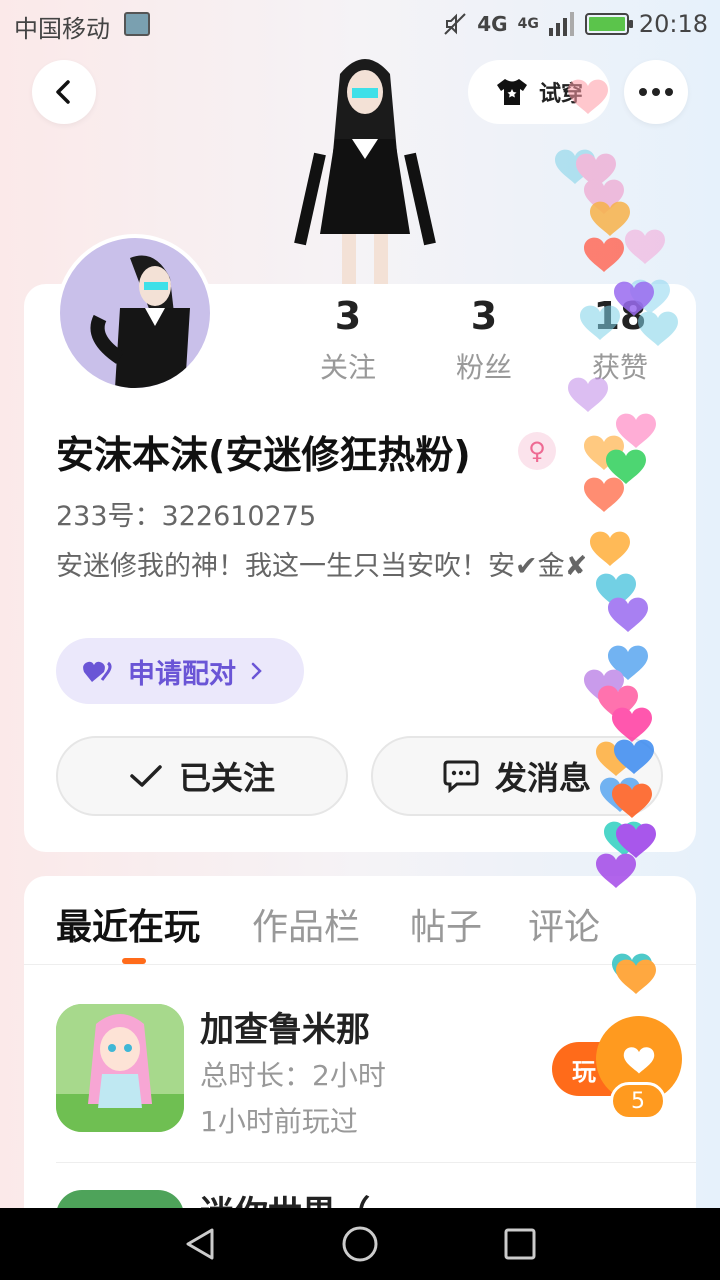  What do you see at coordinates (376, 1162) in the screenshot?
I see `row-divider` at bounding box center [376, 1162].